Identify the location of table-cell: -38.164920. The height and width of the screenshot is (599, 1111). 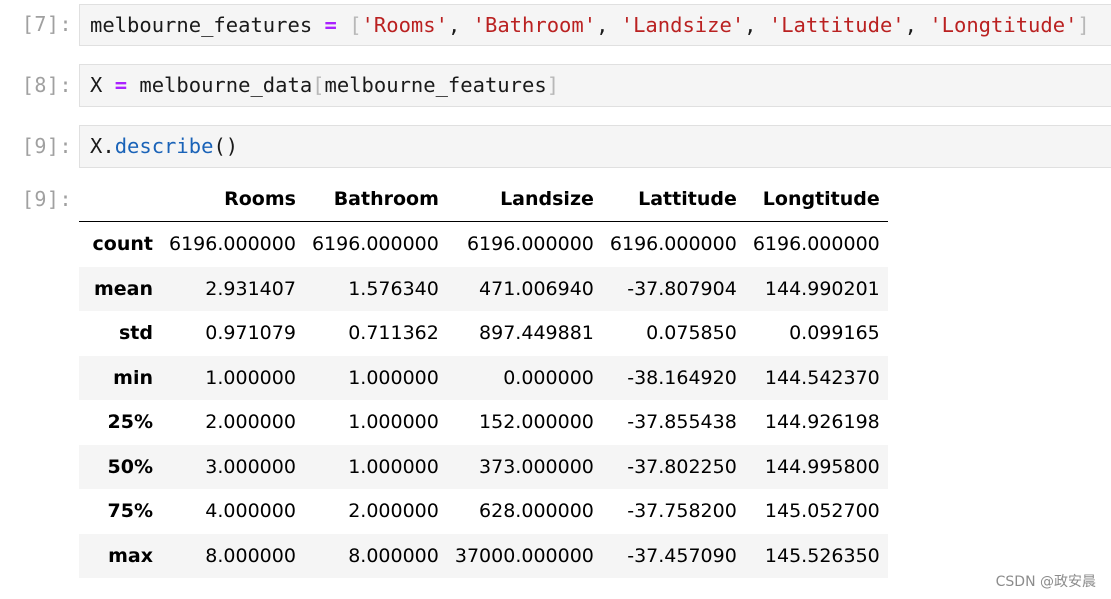
(682, 377).